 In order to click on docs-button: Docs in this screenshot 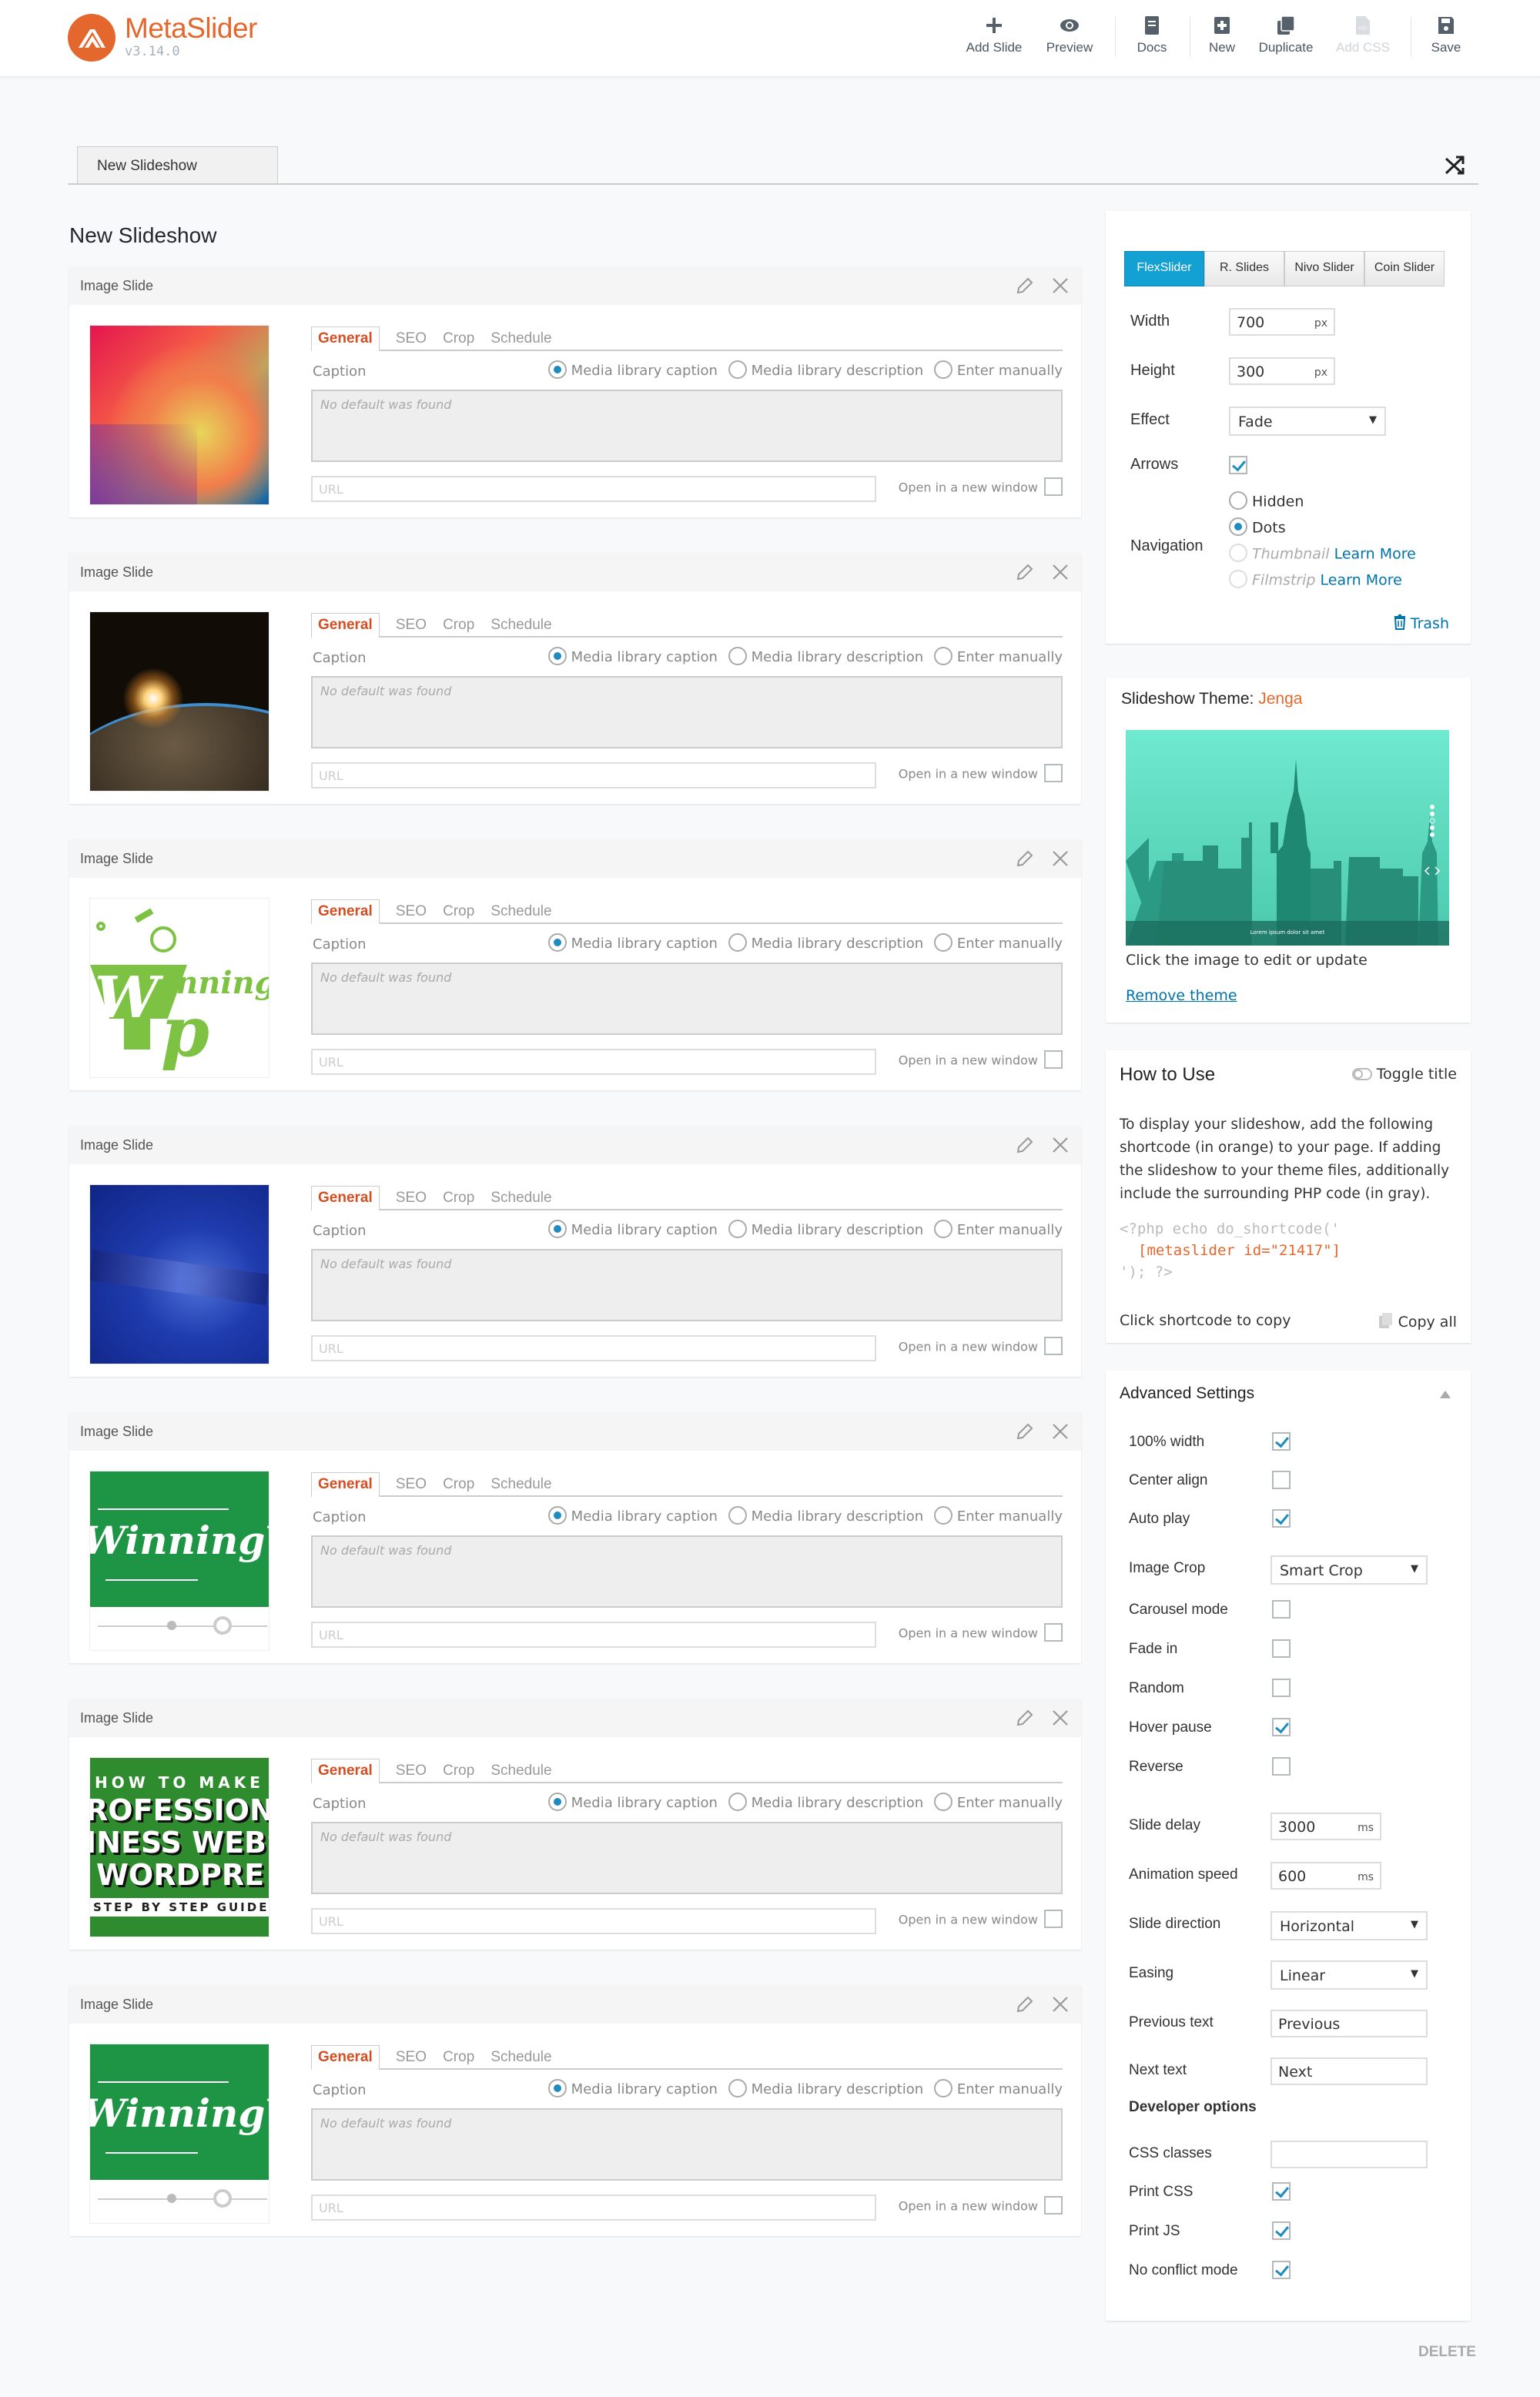, I will do `click(1151, 35)`.